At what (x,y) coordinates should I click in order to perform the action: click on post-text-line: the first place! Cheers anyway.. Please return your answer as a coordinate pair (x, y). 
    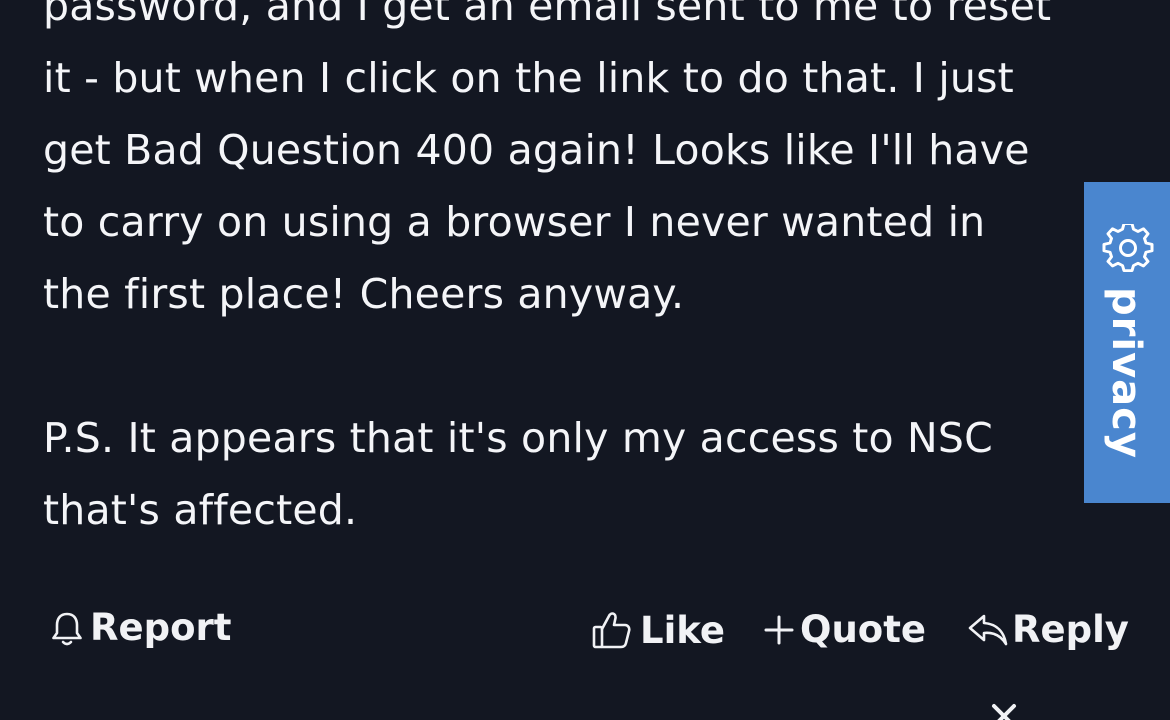
    Looking at the image, I should click on (364, 294).